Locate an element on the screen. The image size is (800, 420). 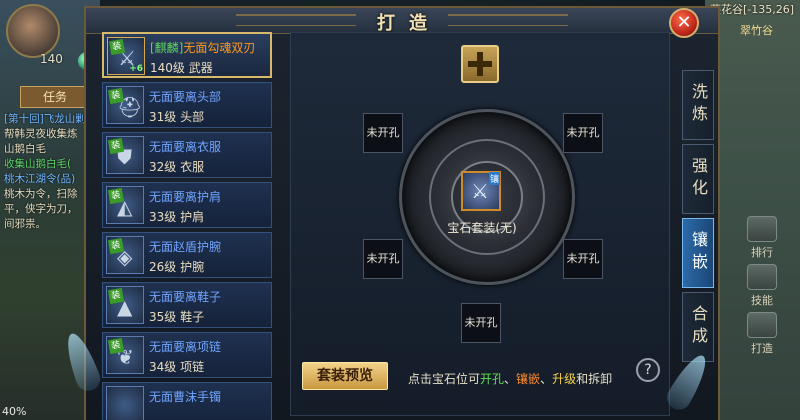
equipment-title: 无面勾魂双刃 is located at coordinates (219, 48).